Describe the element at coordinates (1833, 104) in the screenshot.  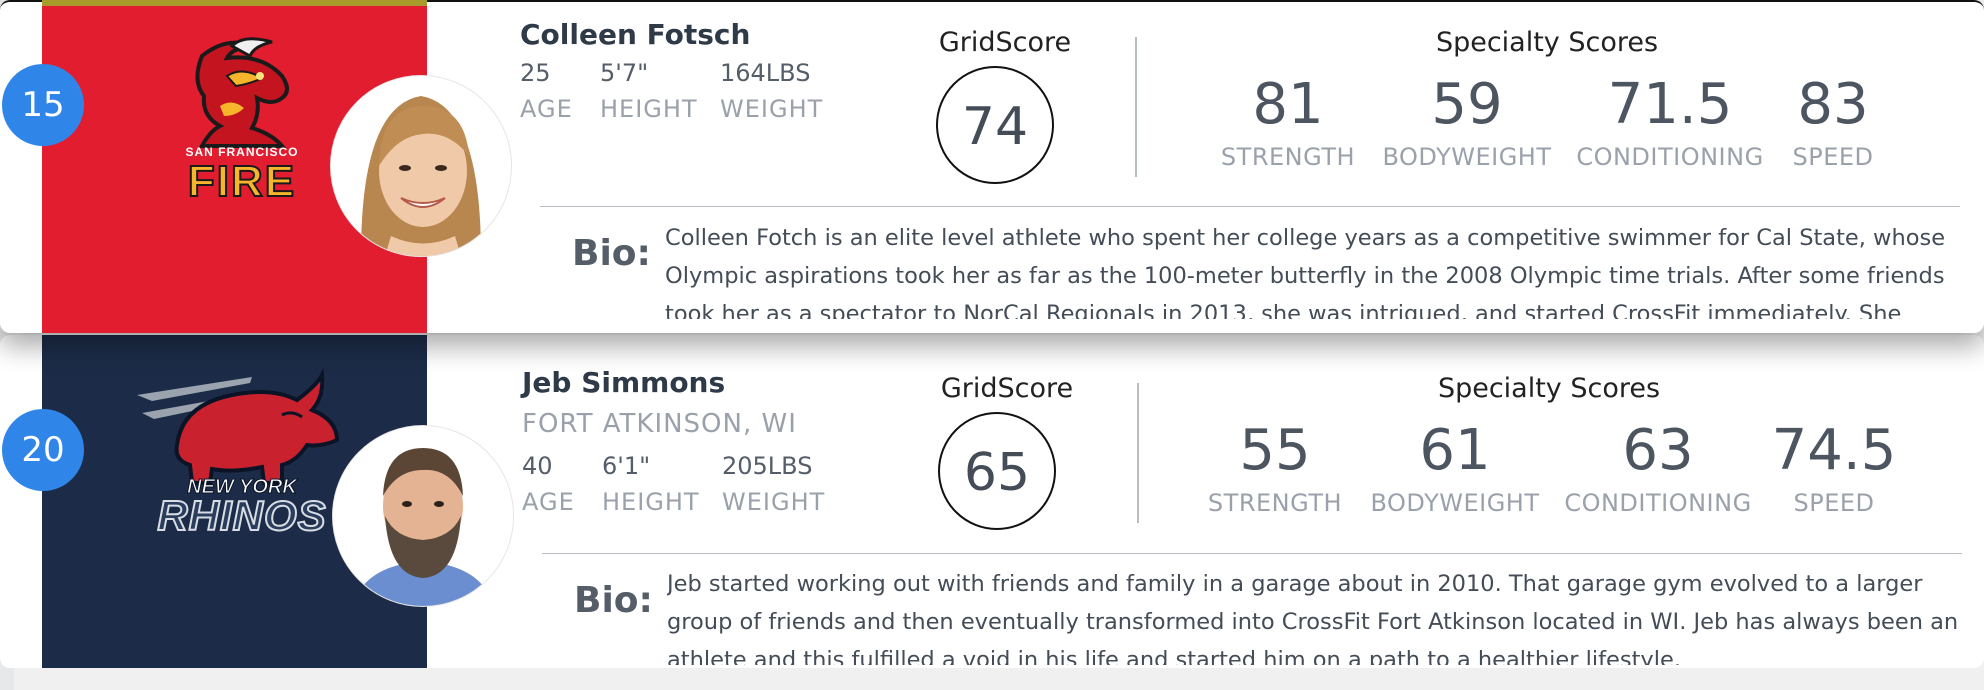
I see `specialty-value: 83` at that location.